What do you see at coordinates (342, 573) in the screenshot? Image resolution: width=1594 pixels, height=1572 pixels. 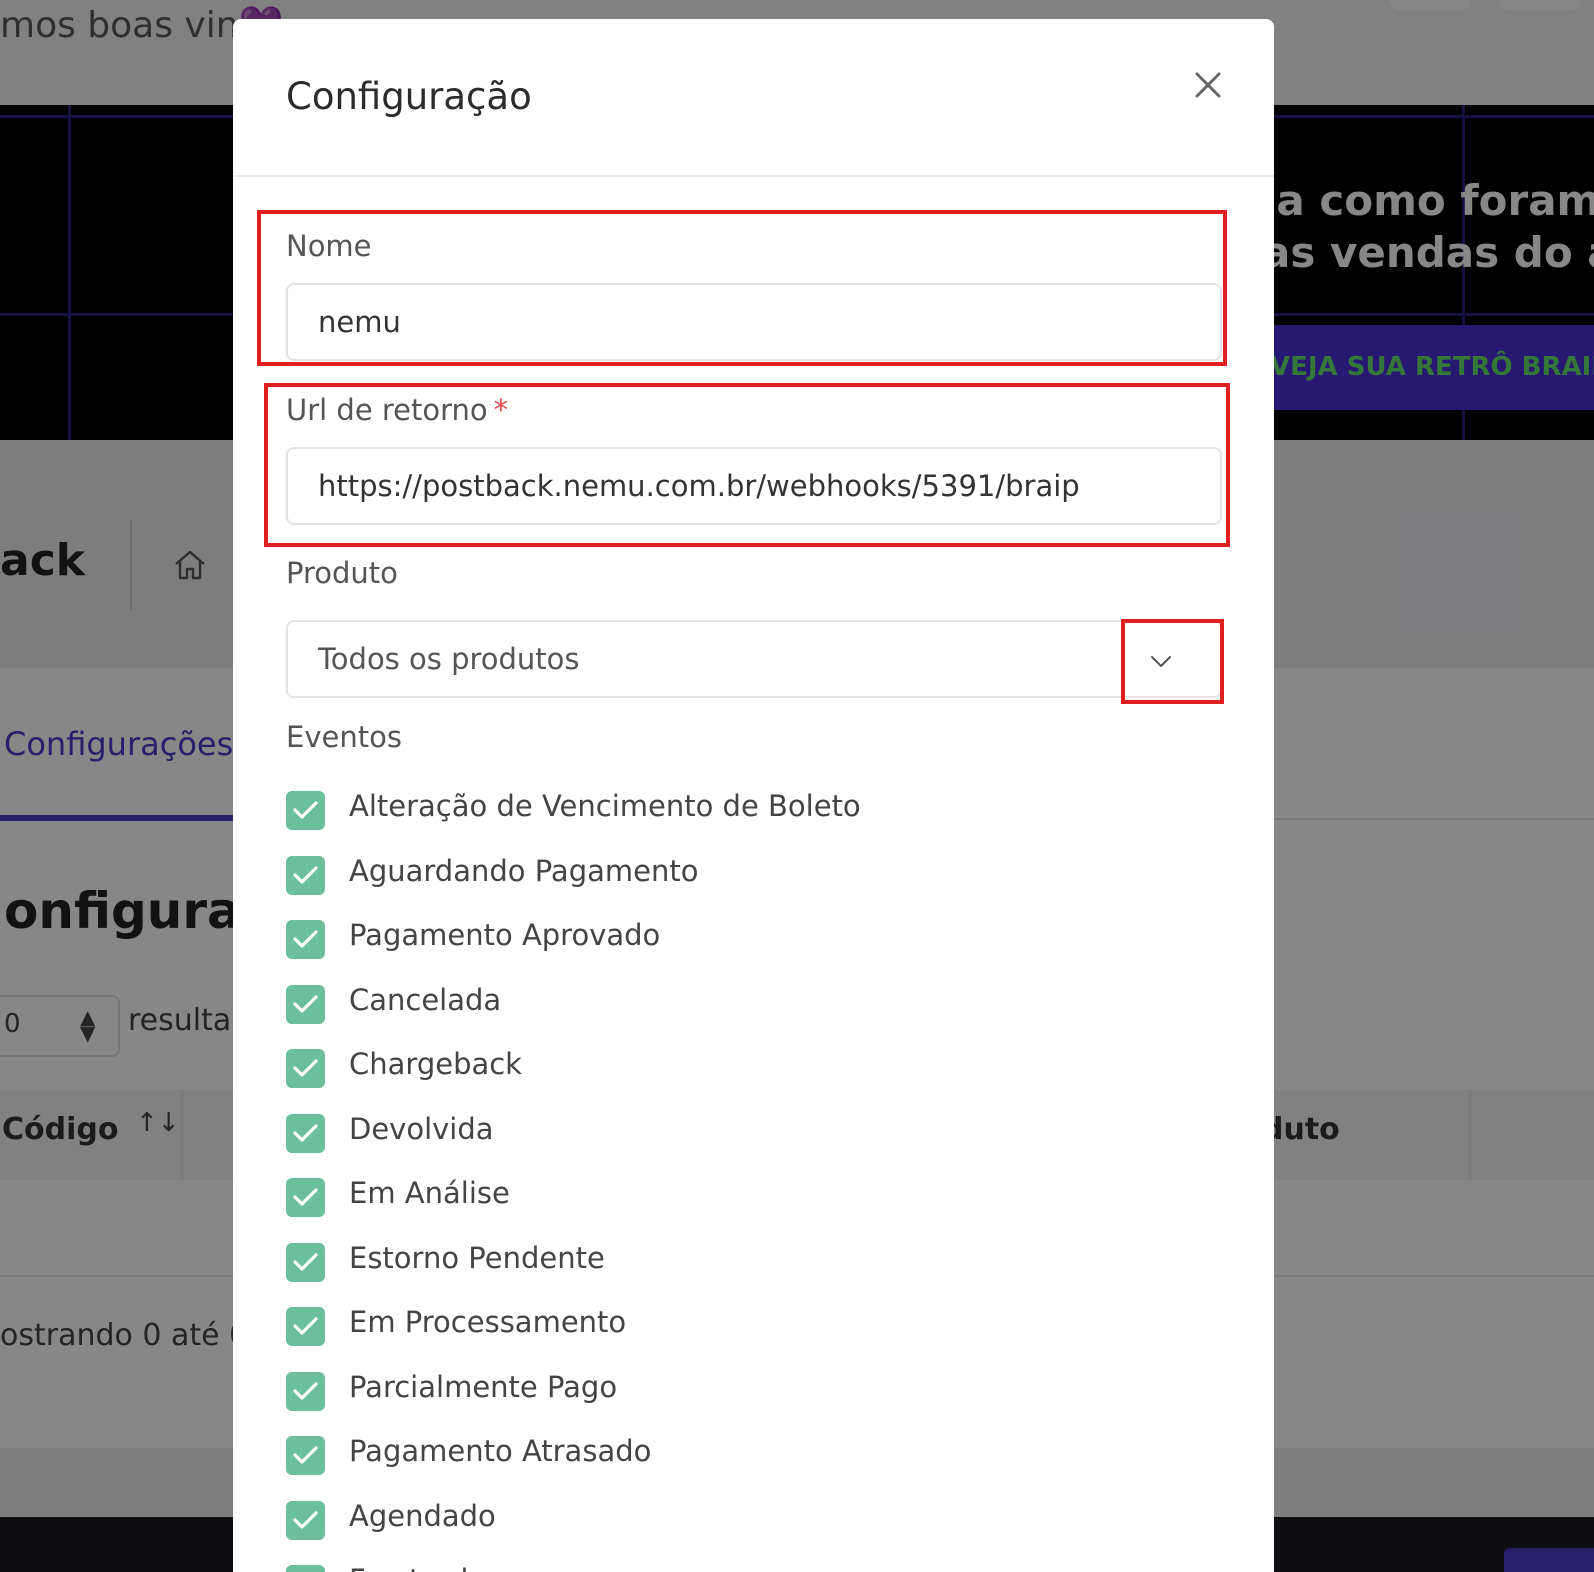 I see `product-label: Produto` at bounding box center [342, 573].